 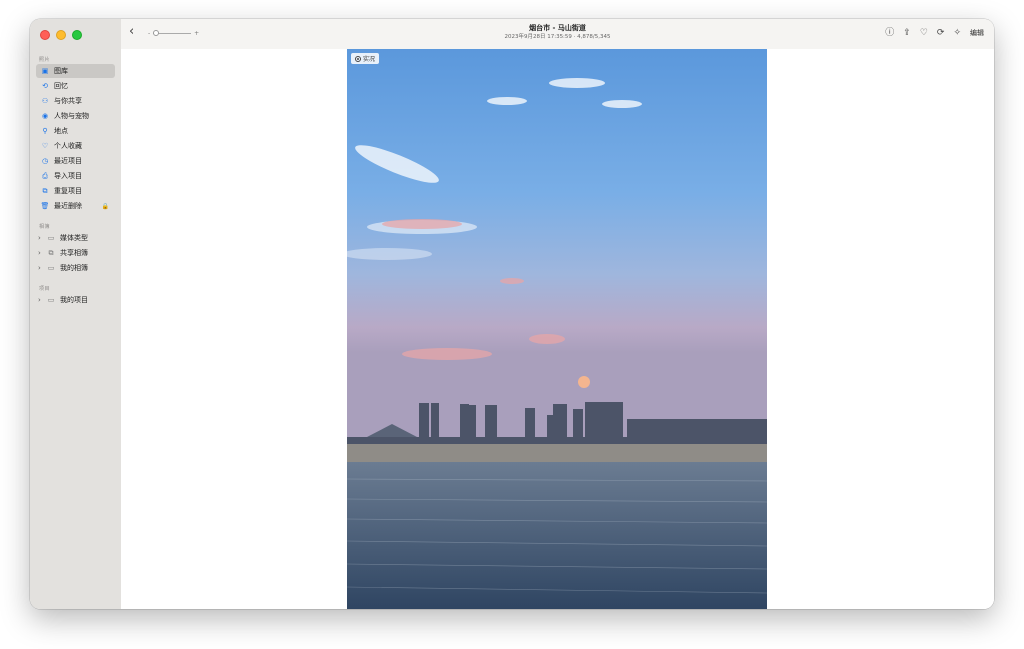 What do you see at coordinates (45, 116) in the screenshot?
I see `people-pets-icon: ◉` at bounding box center [45, 116].